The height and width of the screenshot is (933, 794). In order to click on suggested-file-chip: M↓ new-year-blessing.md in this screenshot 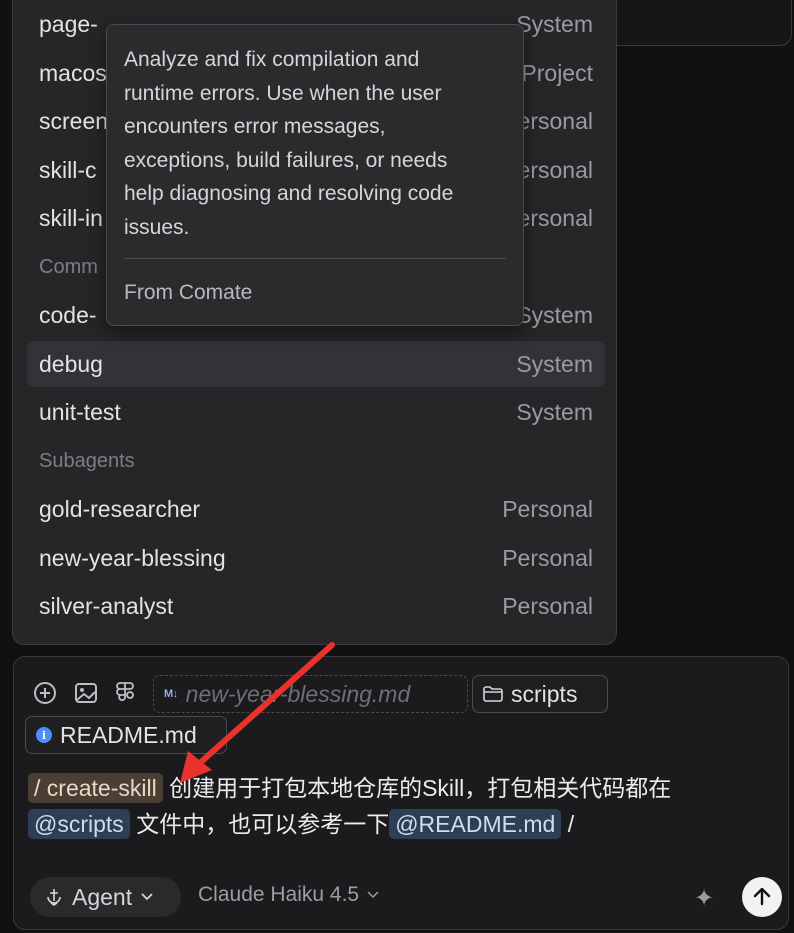, I will do `click(310, 694)`.